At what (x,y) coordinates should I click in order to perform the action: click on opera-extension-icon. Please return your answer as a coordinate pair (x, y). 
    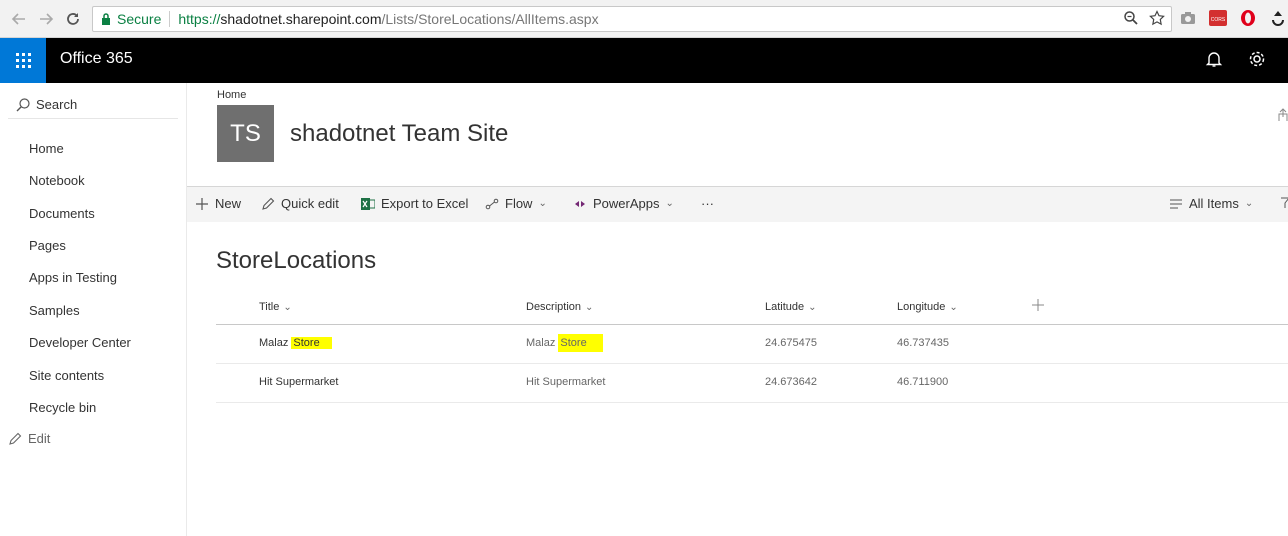
    Looking at the image, I should click on (1248, 18).